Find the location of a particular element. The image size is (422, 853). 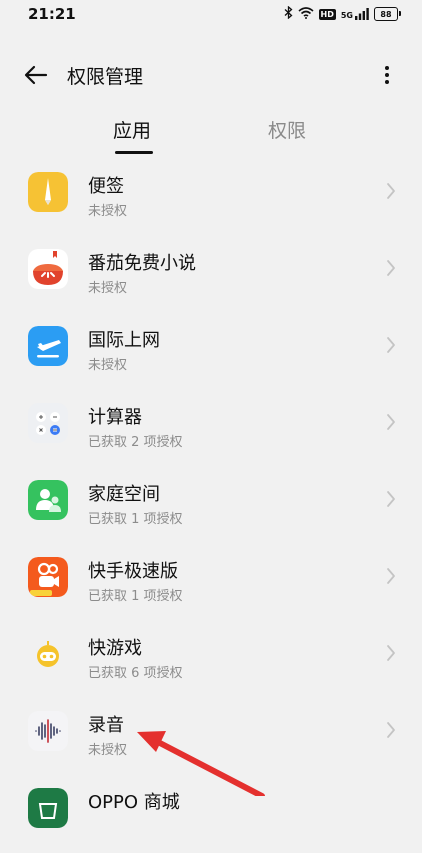

hd-icon: HD is located at coordinates (327, 14).